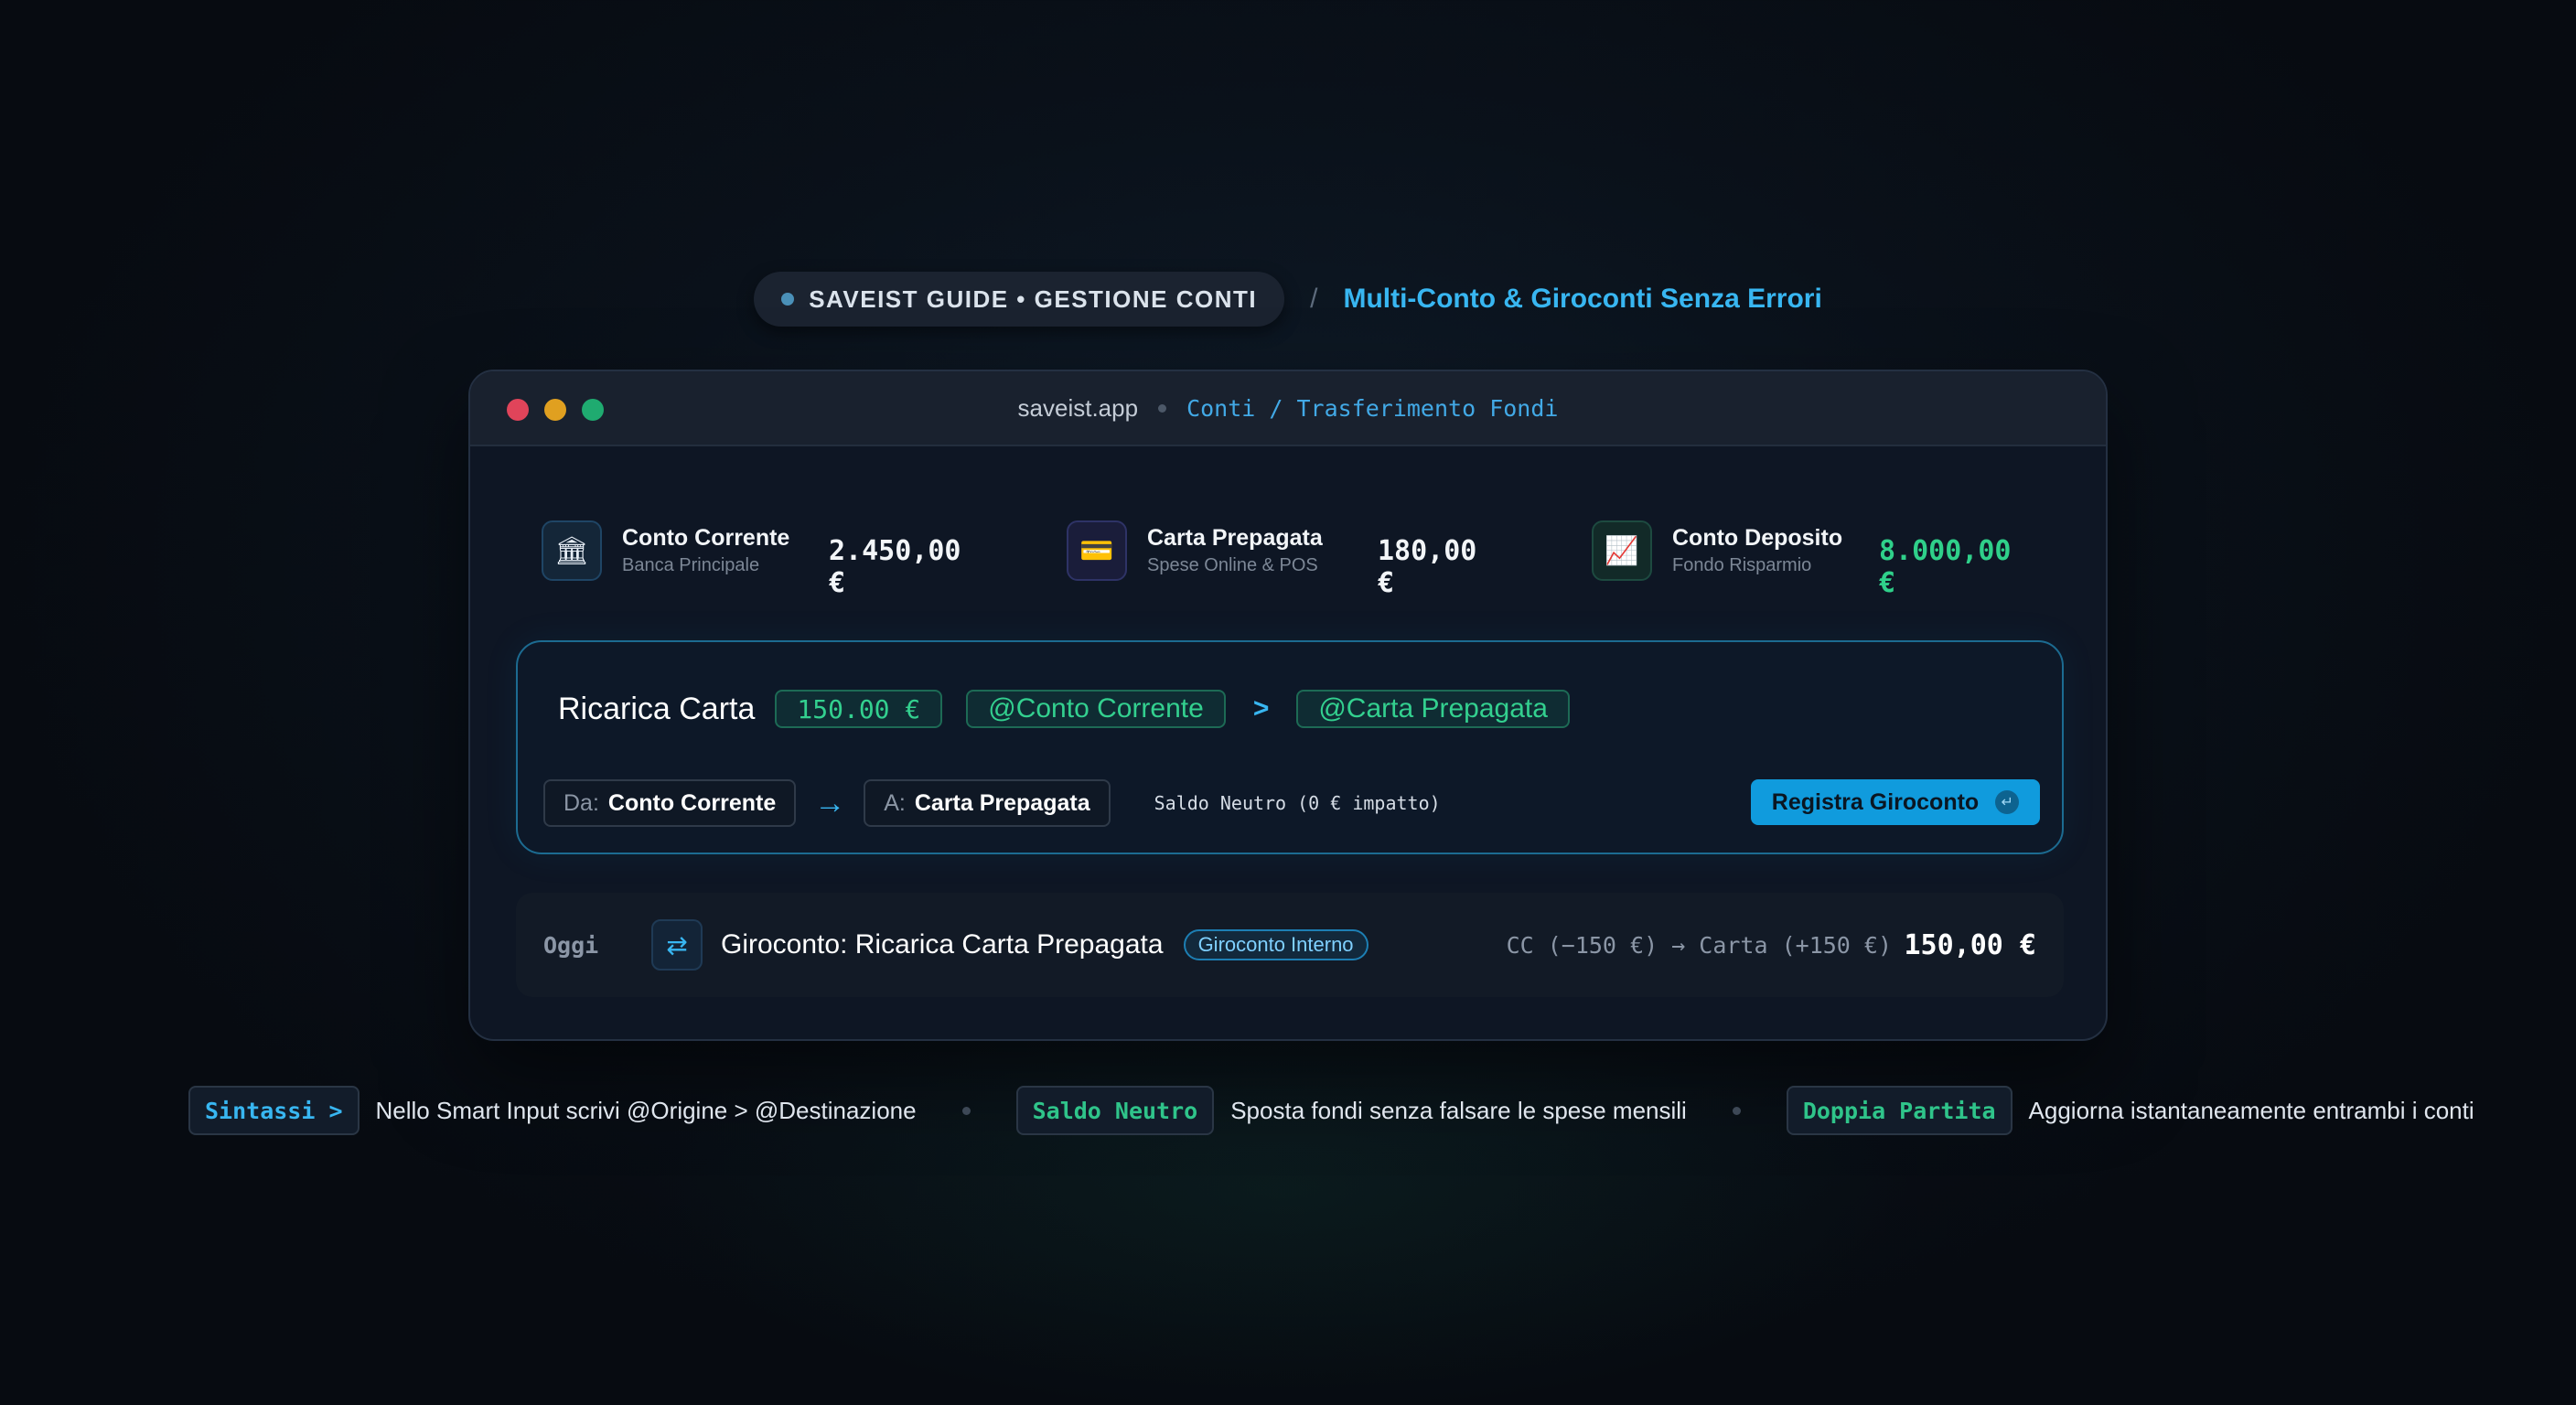  I want to click on account-name: Conto Corrente, so click(706, 538).